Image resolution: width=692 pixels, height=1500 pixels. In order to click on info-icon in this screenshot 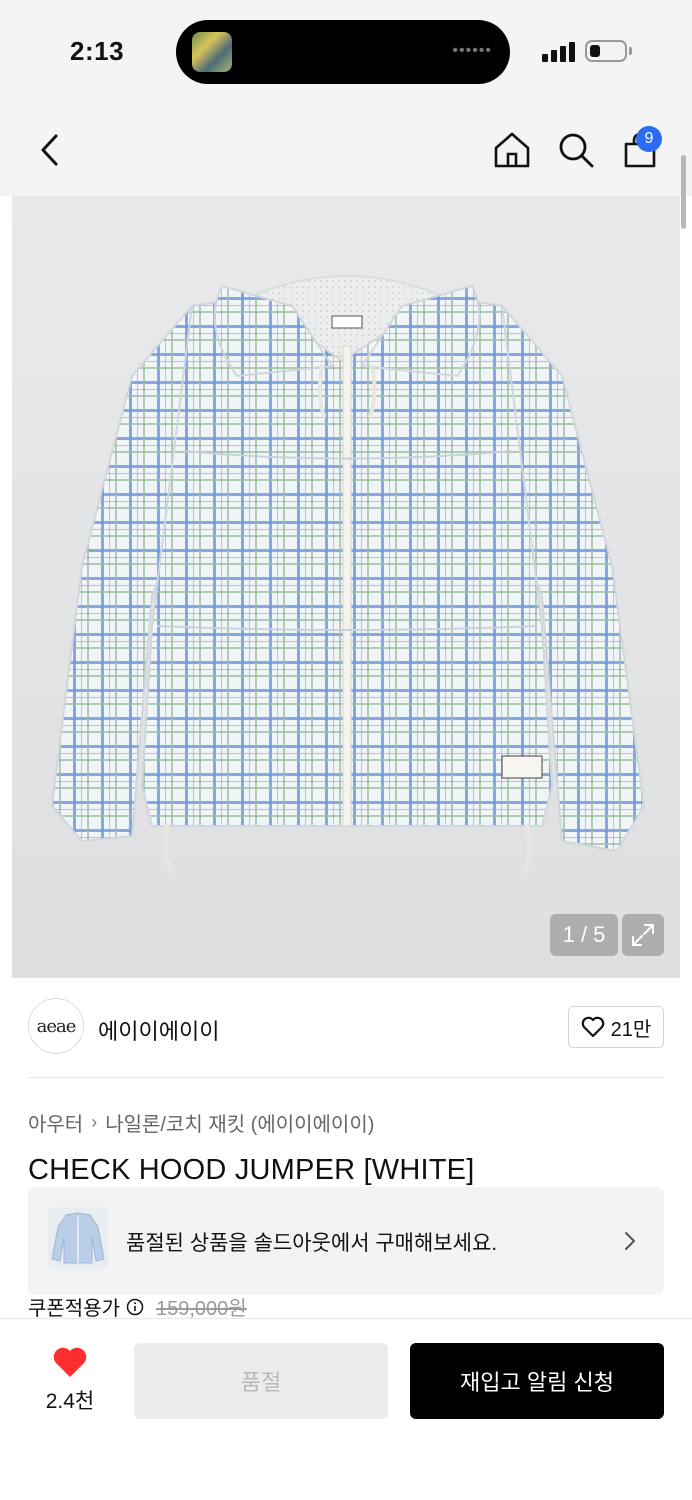, I will do `click(135, 1307)`.